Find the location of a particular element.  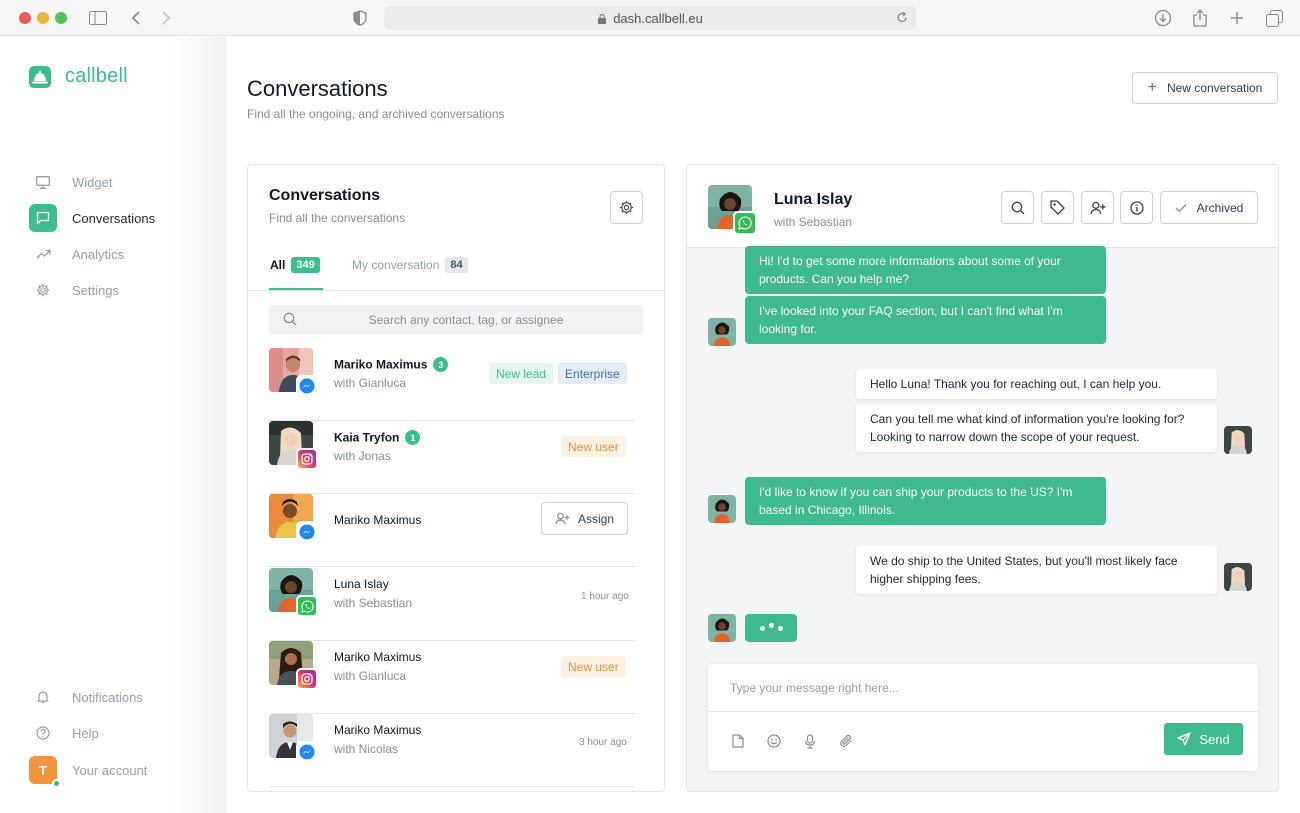

close-window-button is located at coordinates (25, 18).